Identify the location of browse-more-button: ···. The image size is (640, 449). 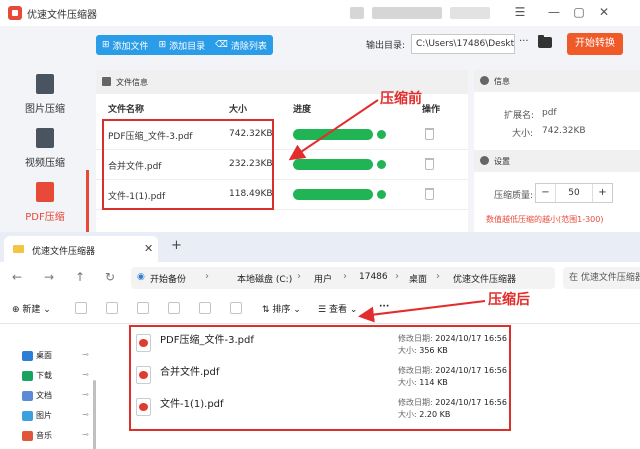
(524, 41).